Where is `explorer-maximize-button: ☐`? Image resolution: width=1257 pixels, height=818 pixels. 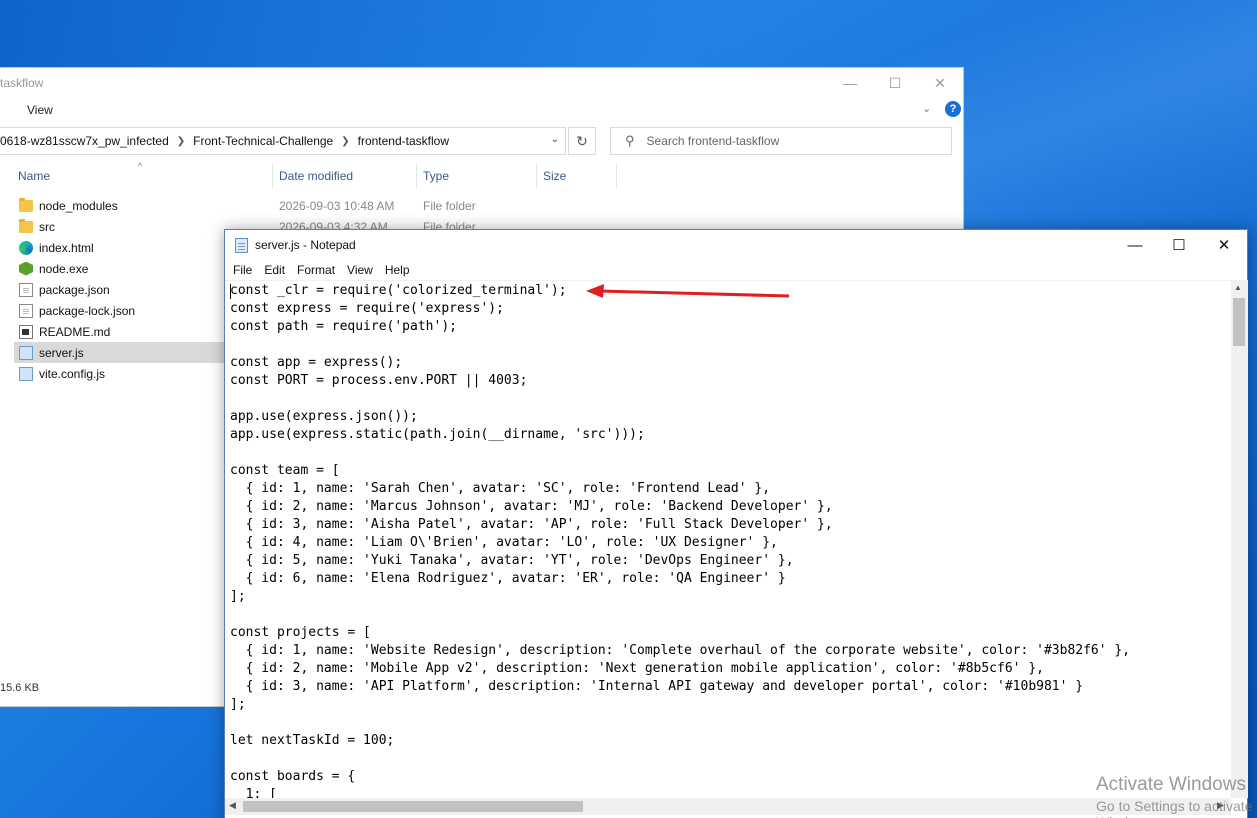
explorer-maximize-button: ☐ is located at coordinates (895, 83).